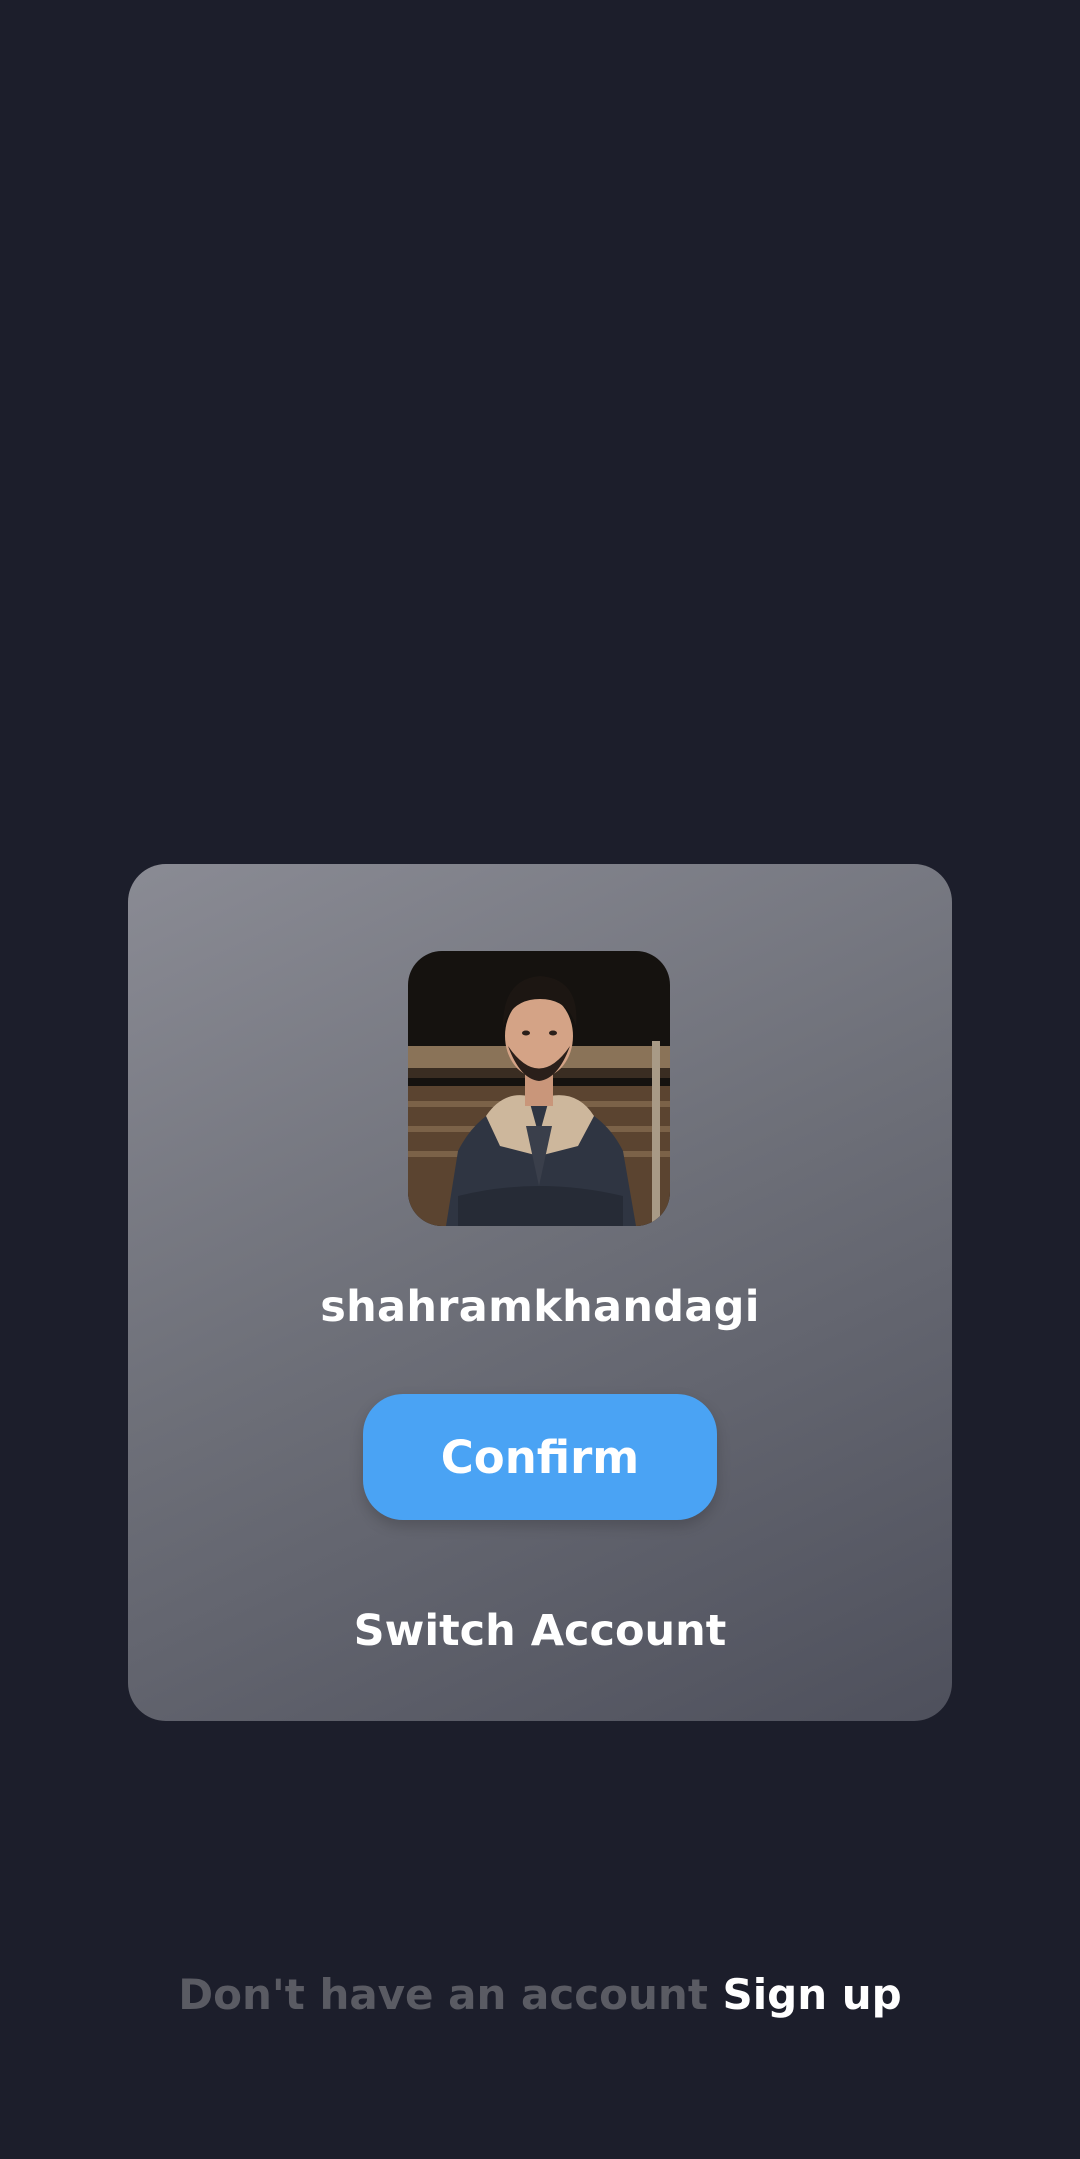 The image size is (1080, 2159). Describe the element at coordinates (540, 1457) in the screenshot. I see `confirm-button: Confirm` at that location.